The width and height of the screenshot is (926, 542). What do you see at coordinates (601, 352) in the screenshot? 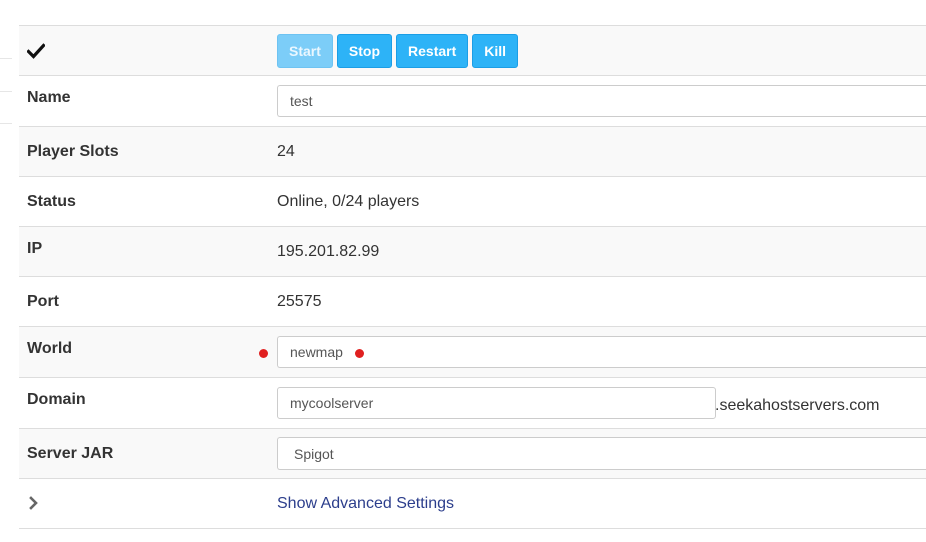
I see `world-input` at bounding box center [601, 352].